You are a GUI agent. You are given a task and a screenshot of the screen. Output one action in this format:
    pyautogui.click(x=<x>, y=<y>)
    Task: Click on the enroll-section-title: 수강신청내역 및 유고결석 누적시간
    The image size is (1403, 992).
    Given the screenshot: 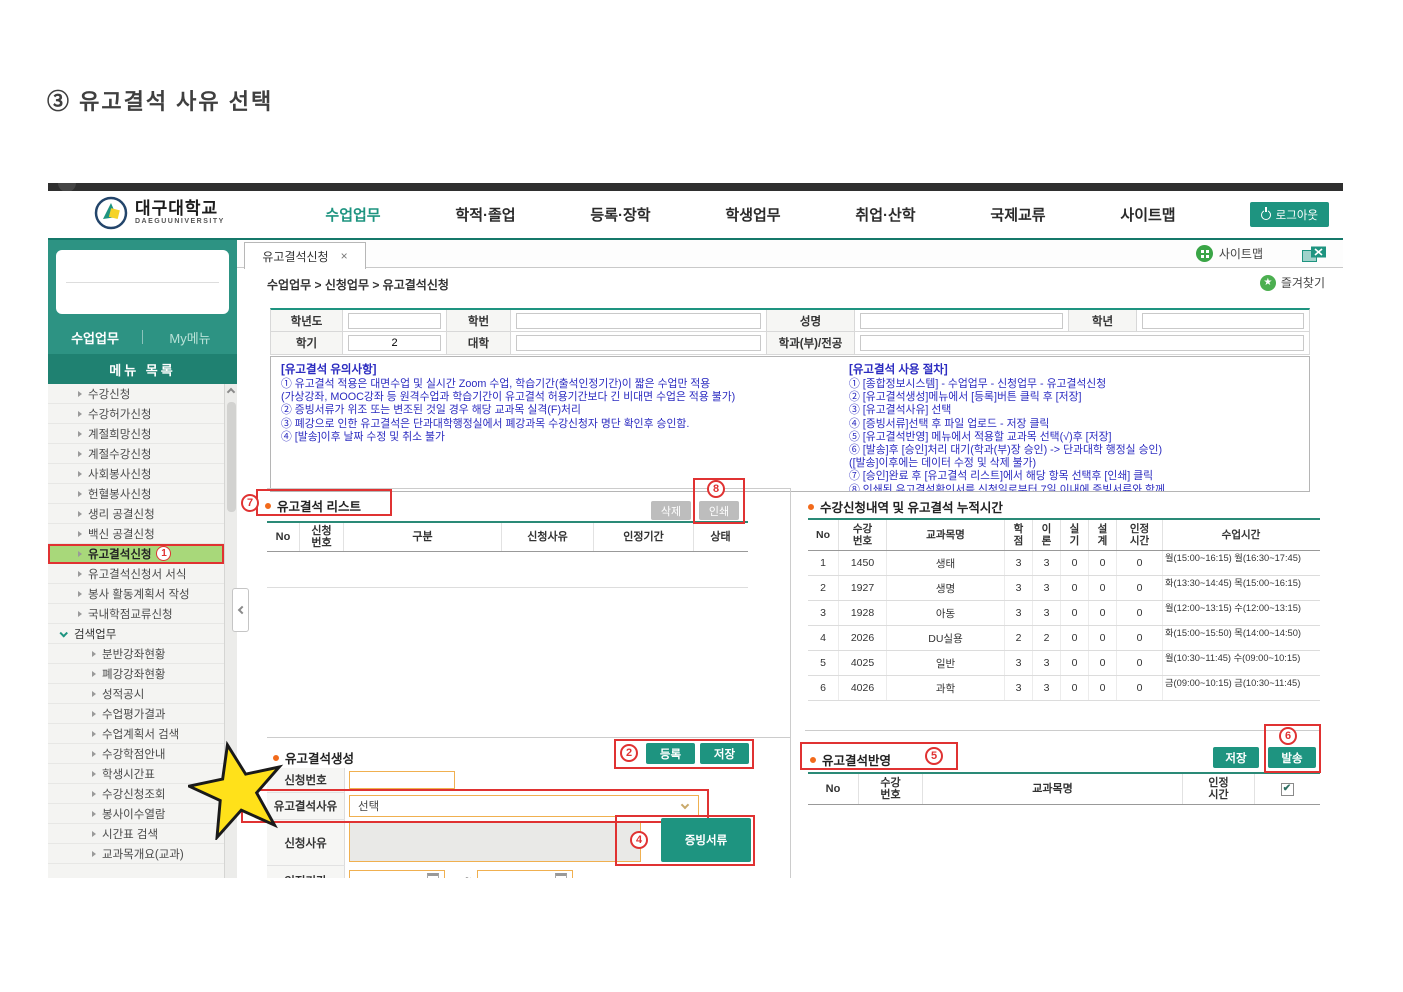 What is the action you would take?
    pyautogui.click(x=905, y=506)
    